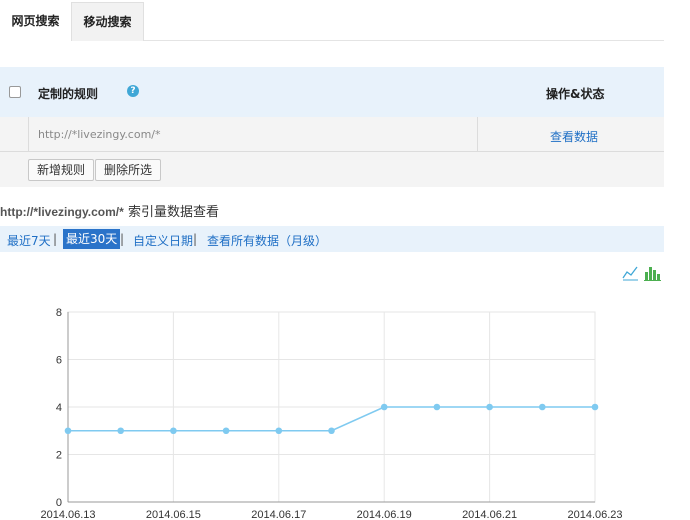 The height and width of the screenshot is (520, 690). What do you see at coordinates (173, 514) in the screenshot?
I see `x-tick-label: 2014.06.15` at bounding box center [173, 514].